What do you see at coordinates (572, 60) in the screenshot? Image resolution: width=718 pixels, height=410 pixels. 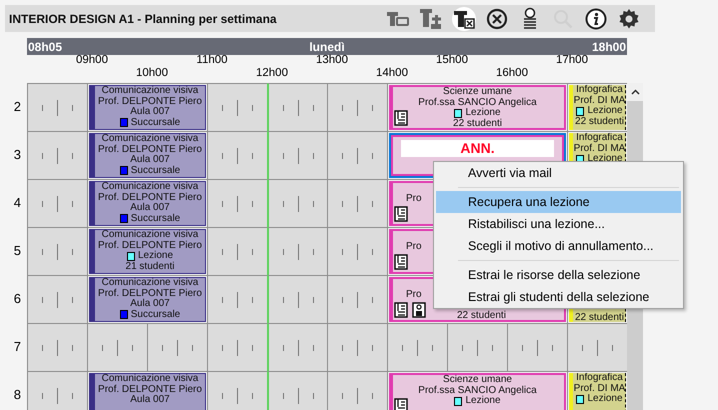 I see `hour-label: 17h00` at bounding box center [572, 60].